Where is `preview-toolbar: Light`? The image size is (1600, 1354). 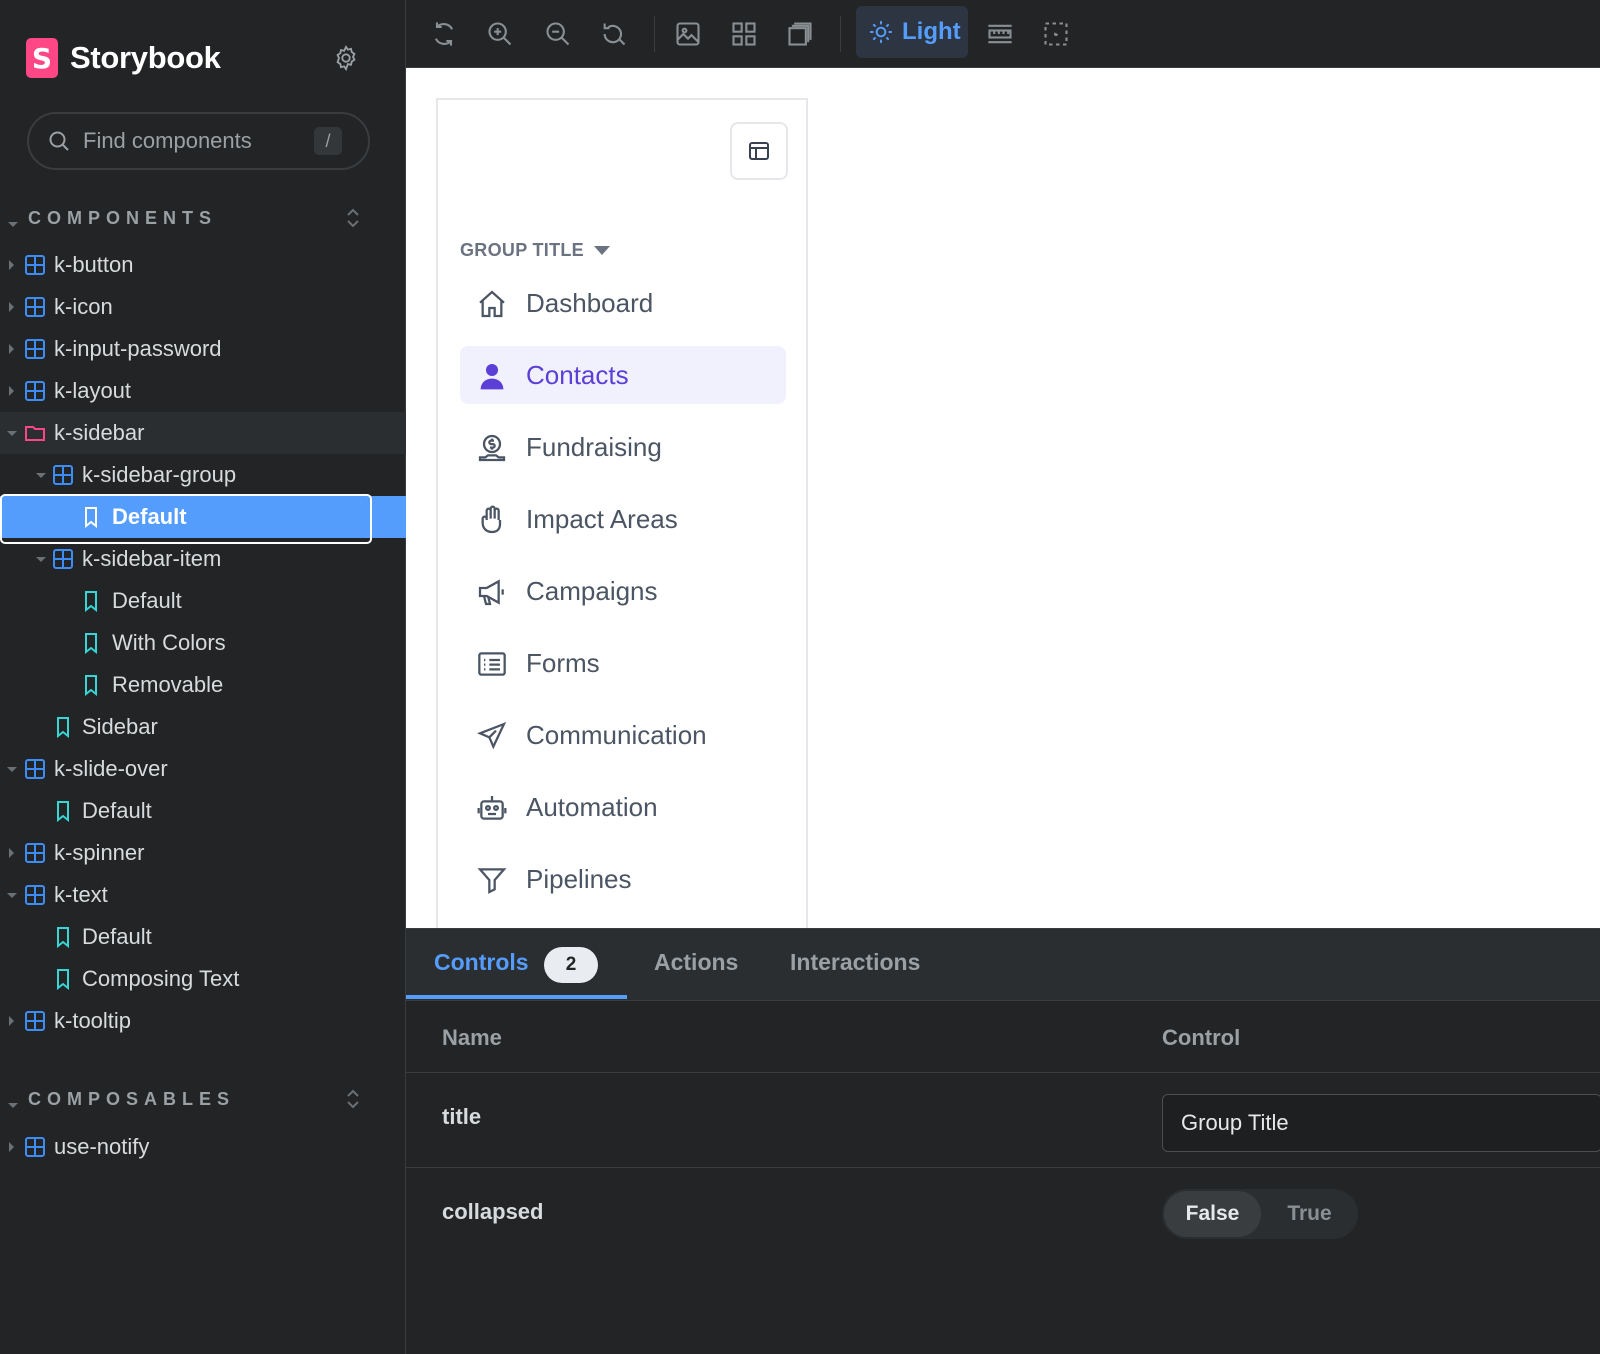
preview-toolbar: Light is located at coordinates (1003, 34).